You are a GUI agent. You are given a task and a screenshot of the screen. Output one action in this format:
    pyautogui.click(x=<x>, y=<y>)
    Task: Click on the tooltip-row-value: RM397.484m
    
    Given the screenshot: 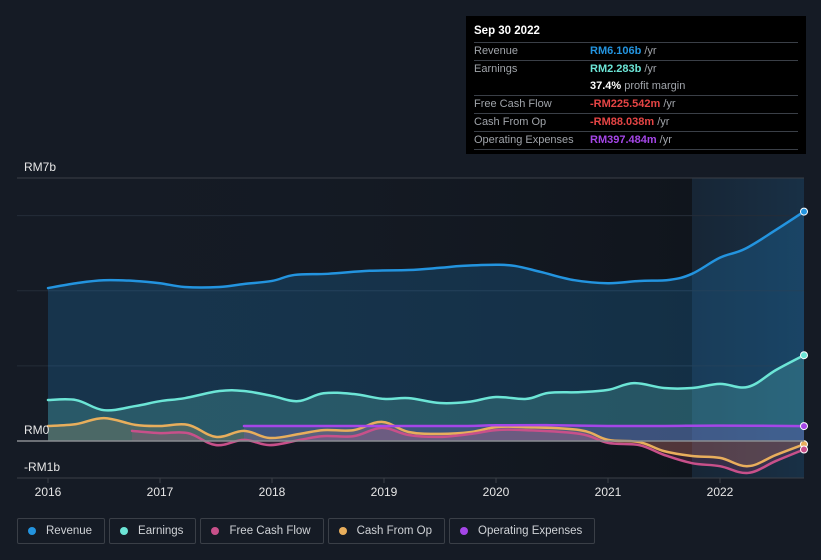 What is the action you would take?
    pyautogui.click(x=623, y=140)
    